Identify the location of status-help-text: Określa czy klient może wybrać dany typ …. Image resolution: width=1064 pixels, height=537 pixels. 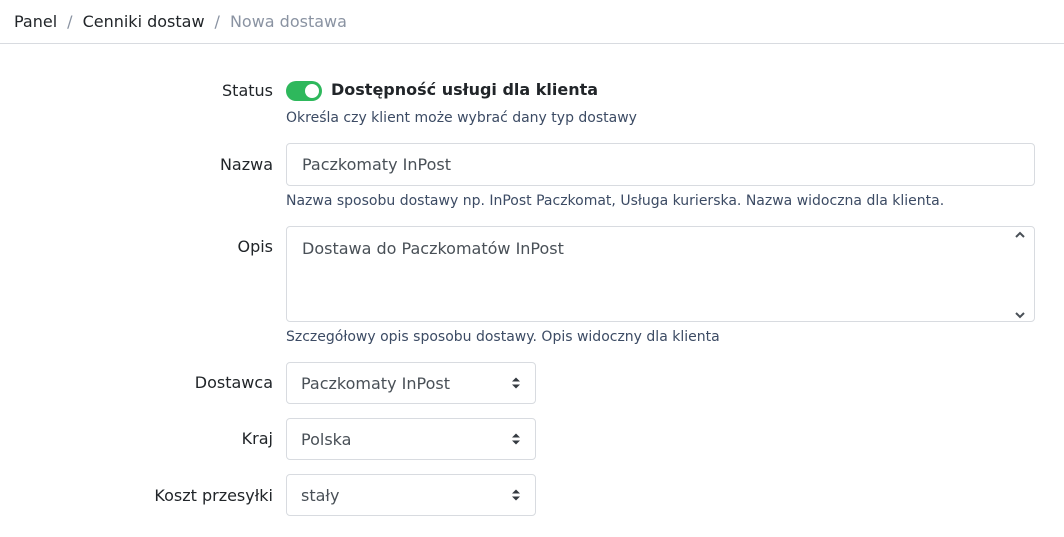
(461, 118).